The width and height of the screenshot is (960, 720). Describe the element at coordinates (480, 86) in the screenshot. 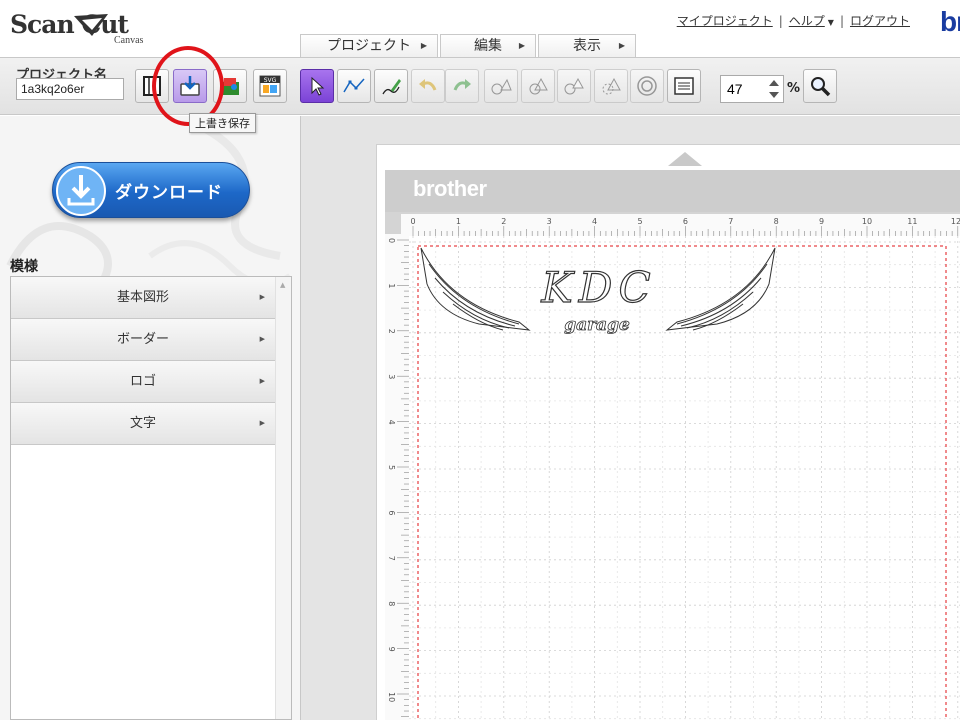

I see `toolbar: プロジェクト名 SVG` at that location.